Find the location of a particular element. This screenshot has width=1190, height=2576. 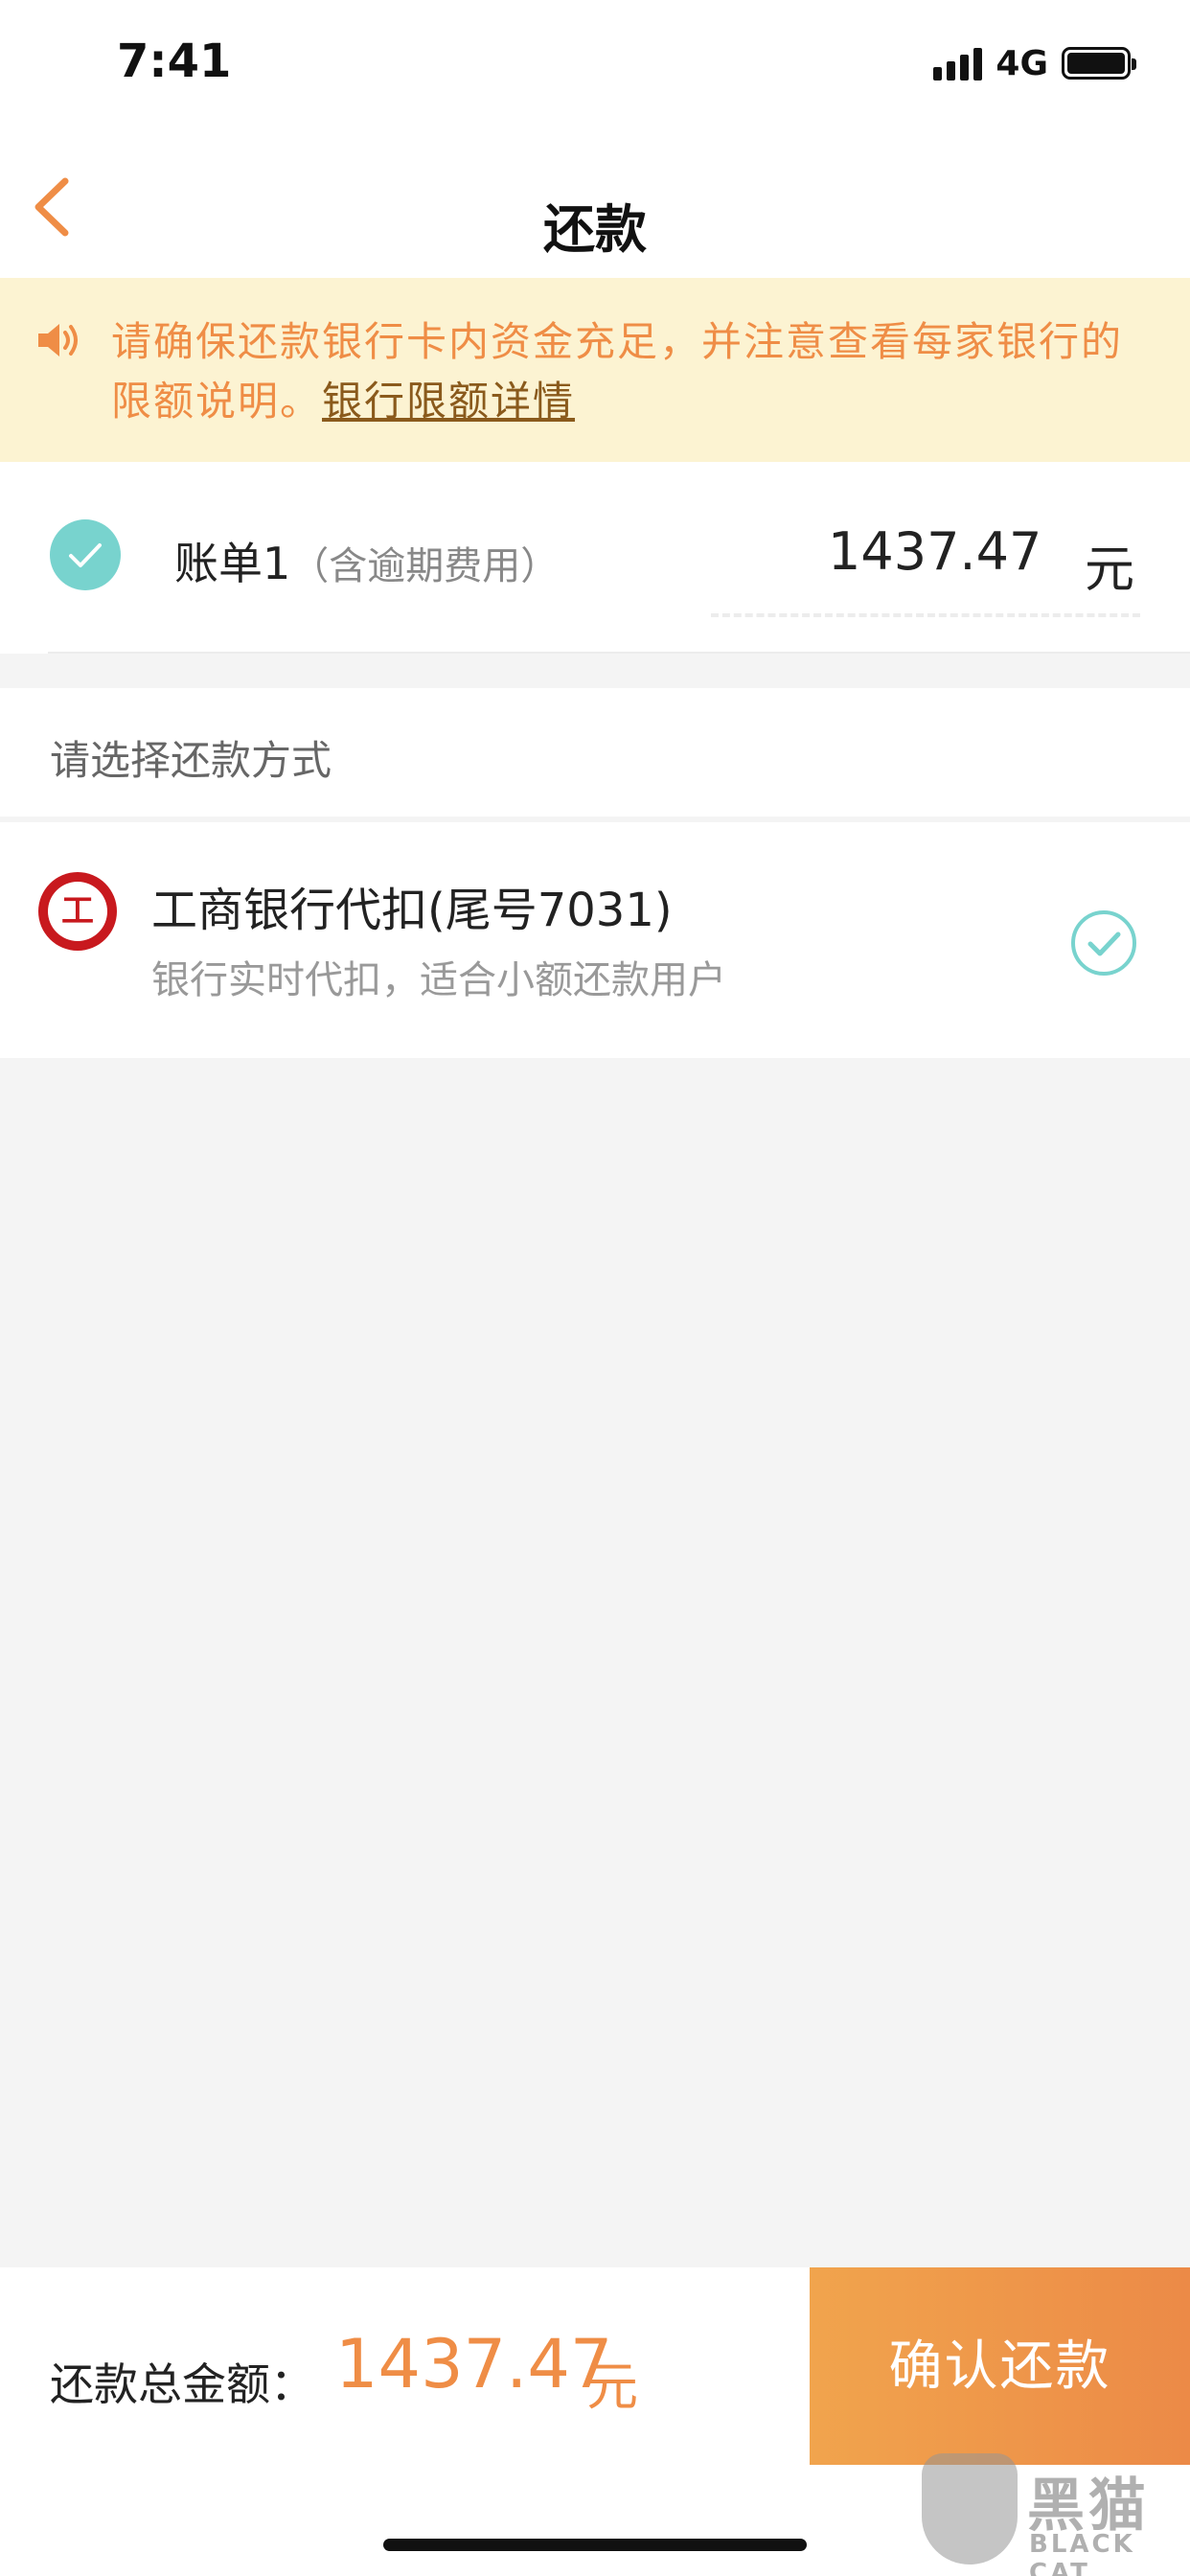

section-title: 请选择还款方式 is located at coordinates (191, 760).